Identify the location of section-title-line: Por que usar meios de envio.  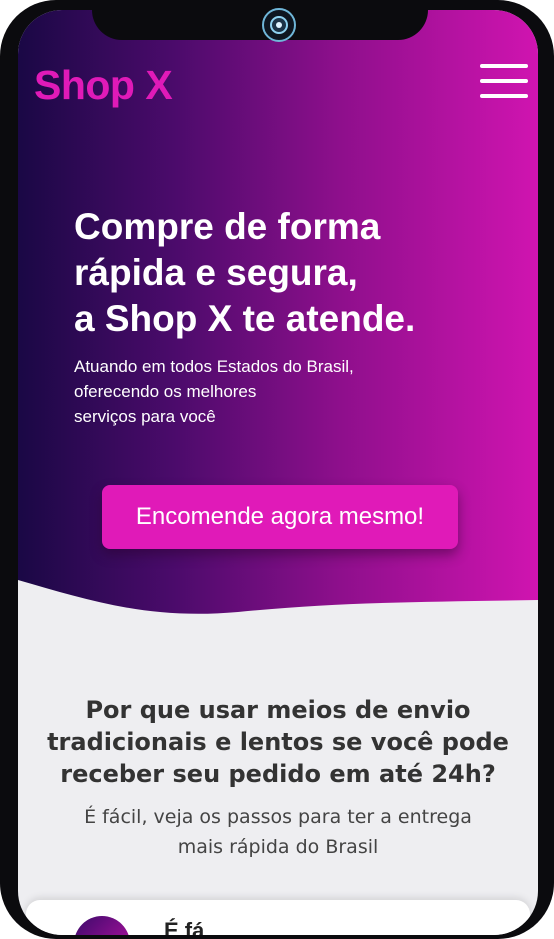
(278, 710).